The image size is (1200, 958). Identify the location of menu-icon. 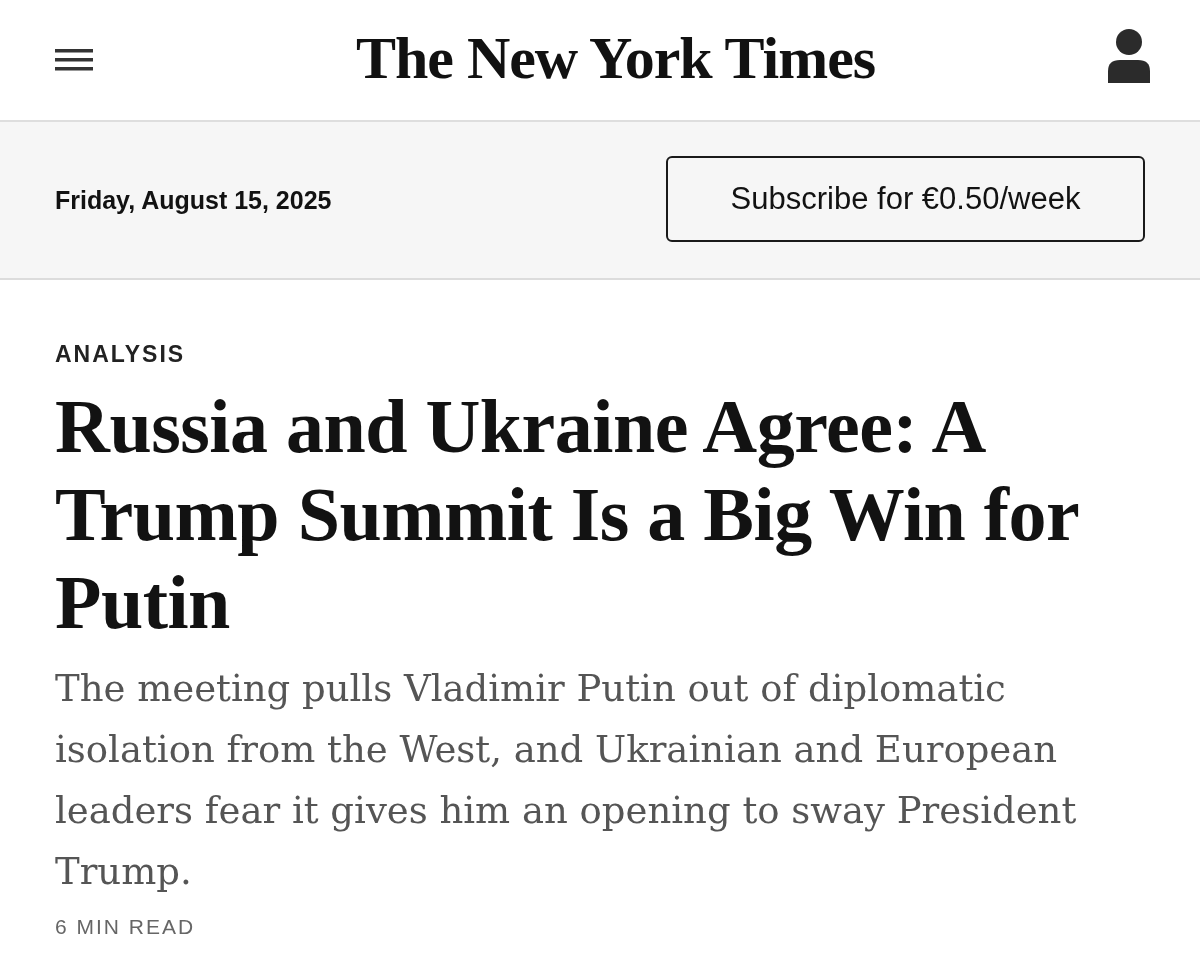
(74, 60).